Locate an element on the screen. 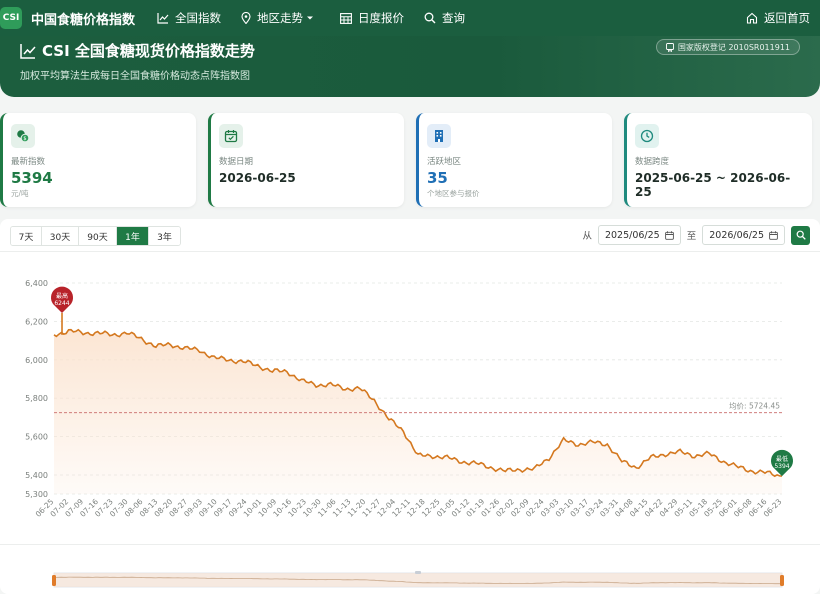 This screenshot has height=594, width=820. zoom-drag-grip is located at coordinates (418, 572).